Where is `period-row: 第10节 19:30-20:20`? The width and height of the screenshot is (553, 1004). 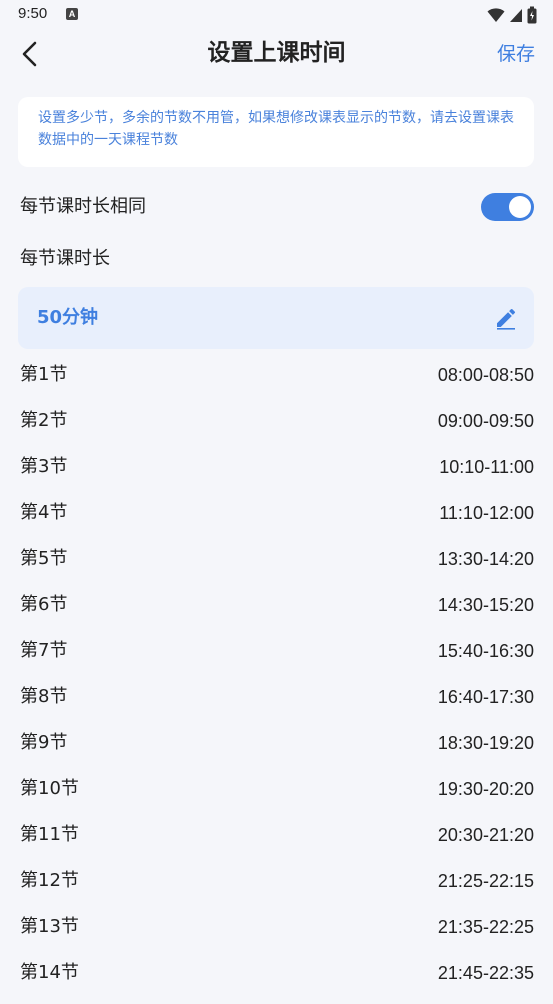 period-row: 第10节 19:30-20:20 is located at coordinates (277, 797).